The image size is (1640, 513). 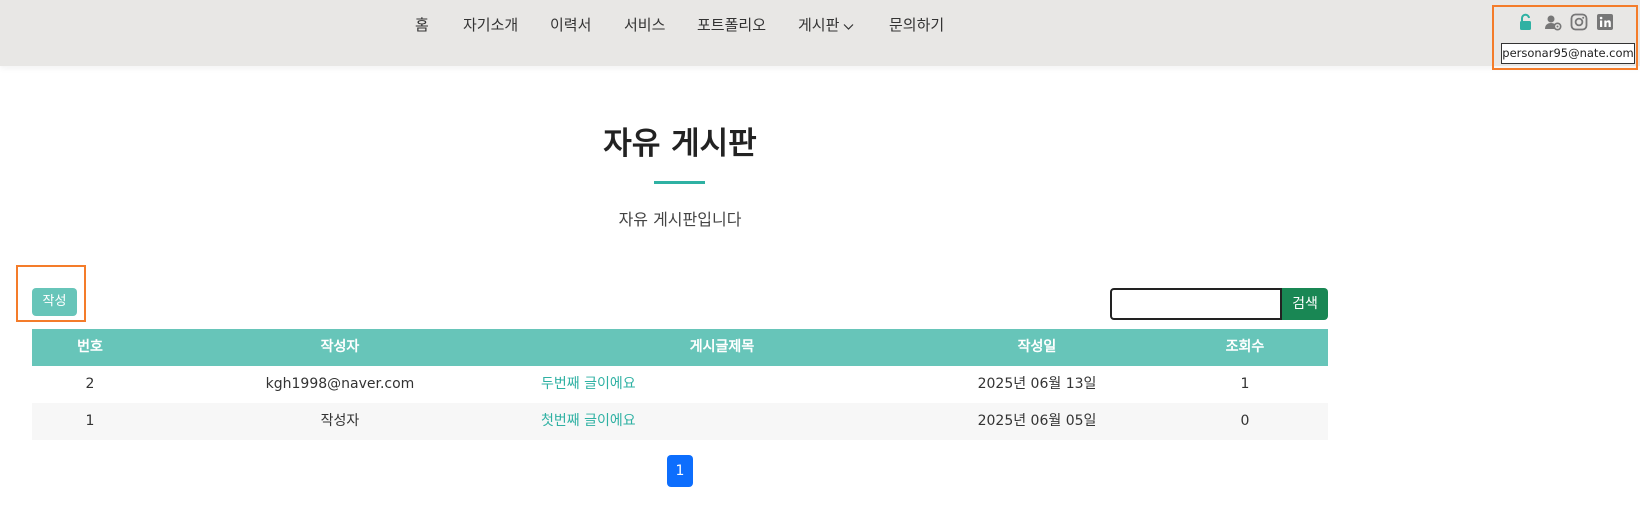 What do you see at coordinates (644, 24) in the screenshot?
I see `nav-item-services: 서비스` at bounding box center [644, 24].